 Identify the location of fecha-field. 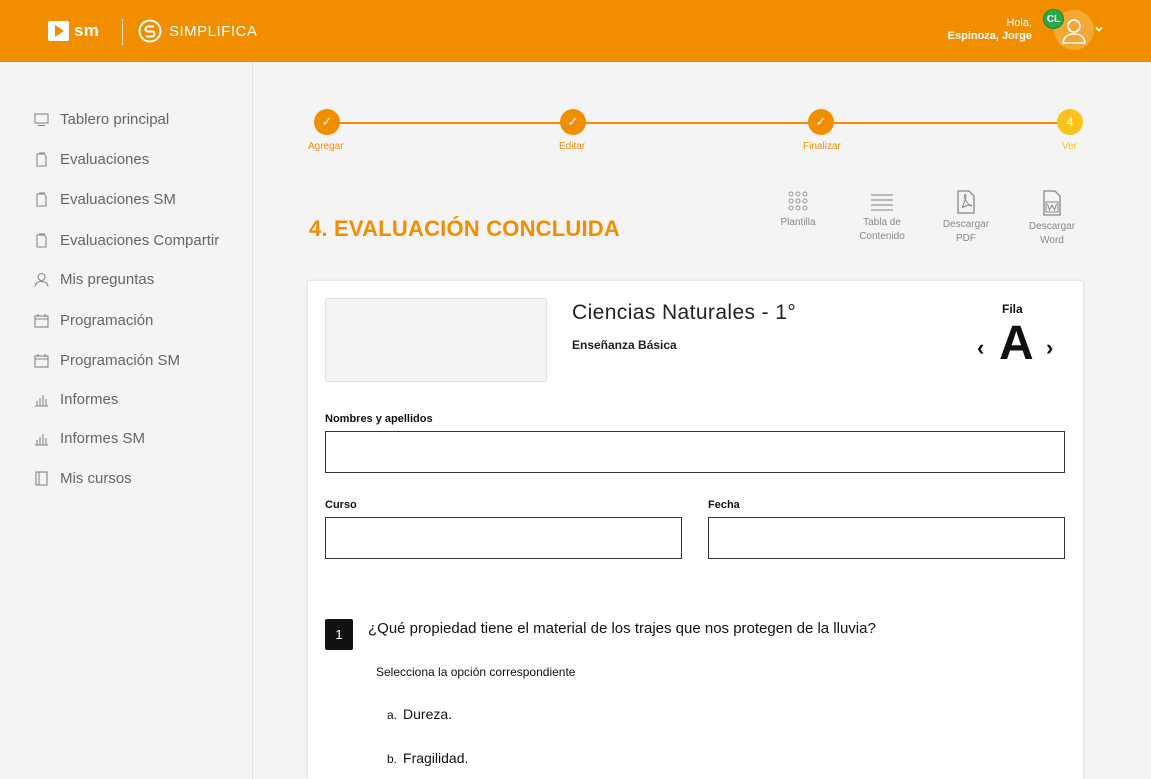
(886, 538).